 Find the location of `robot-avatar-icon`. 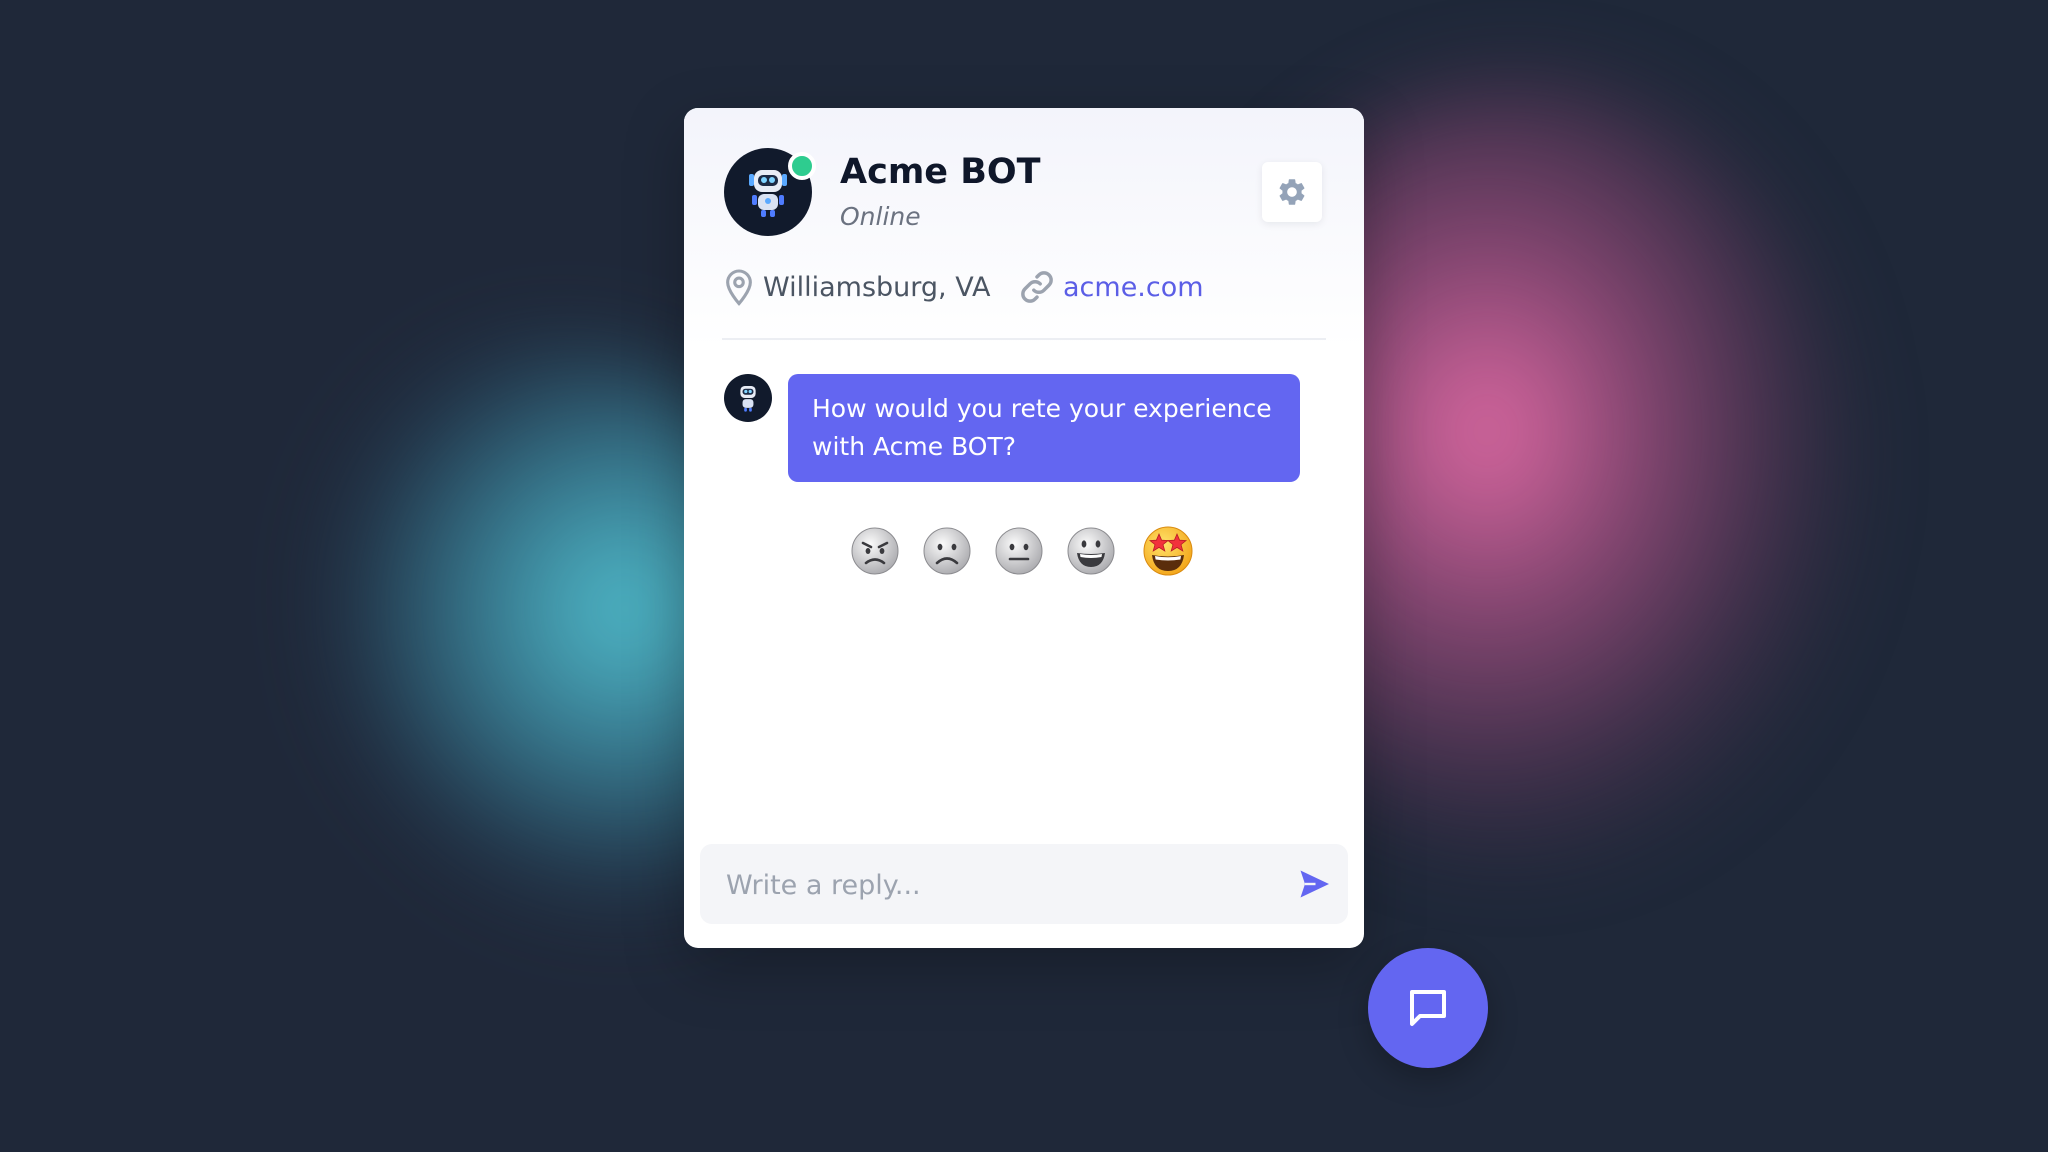

robot-avatar-icon is located at coordinates (748, 399).